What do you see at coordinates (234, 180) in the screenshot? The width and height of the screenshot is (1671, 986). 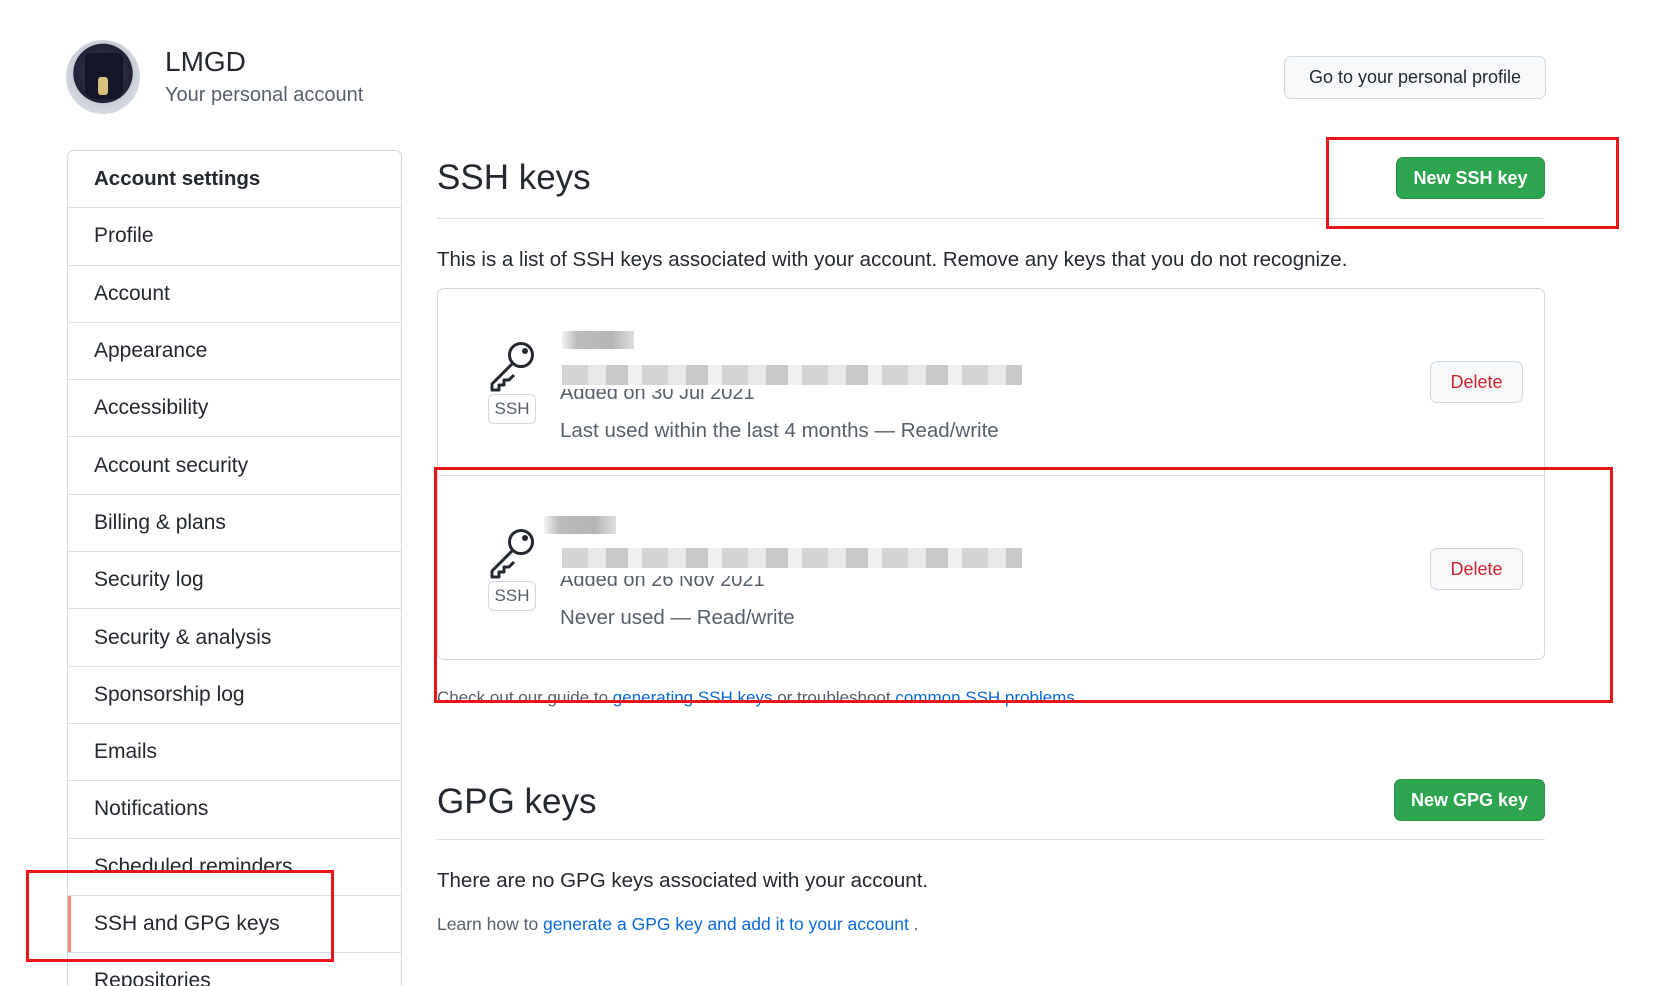 I see `sidebar-header-account-settings: Account settings` at bounding box center [234, 180].